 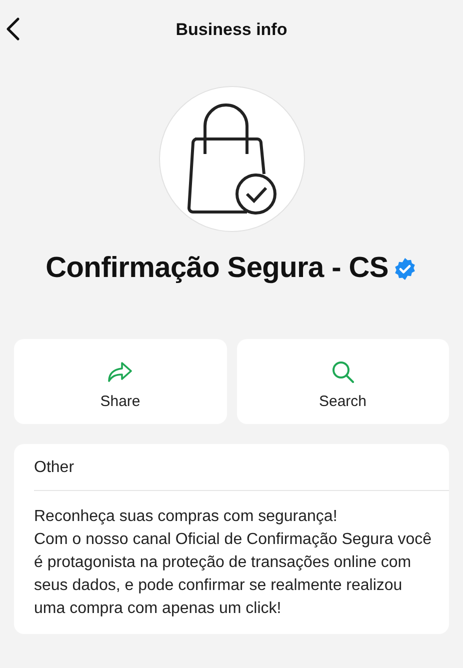 What do you see at coordinates (217, 268) in the screenshot?
I see `business-name: Confirmação Segura - CS` at bounding box center [217, 268].